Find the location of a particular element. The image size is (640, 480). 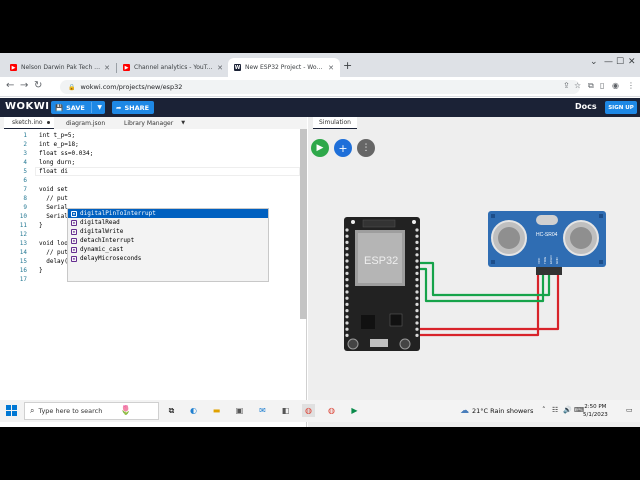

suggestion-item: ▪ digitalPinToInterrupt is located at coordinates (168, 213).